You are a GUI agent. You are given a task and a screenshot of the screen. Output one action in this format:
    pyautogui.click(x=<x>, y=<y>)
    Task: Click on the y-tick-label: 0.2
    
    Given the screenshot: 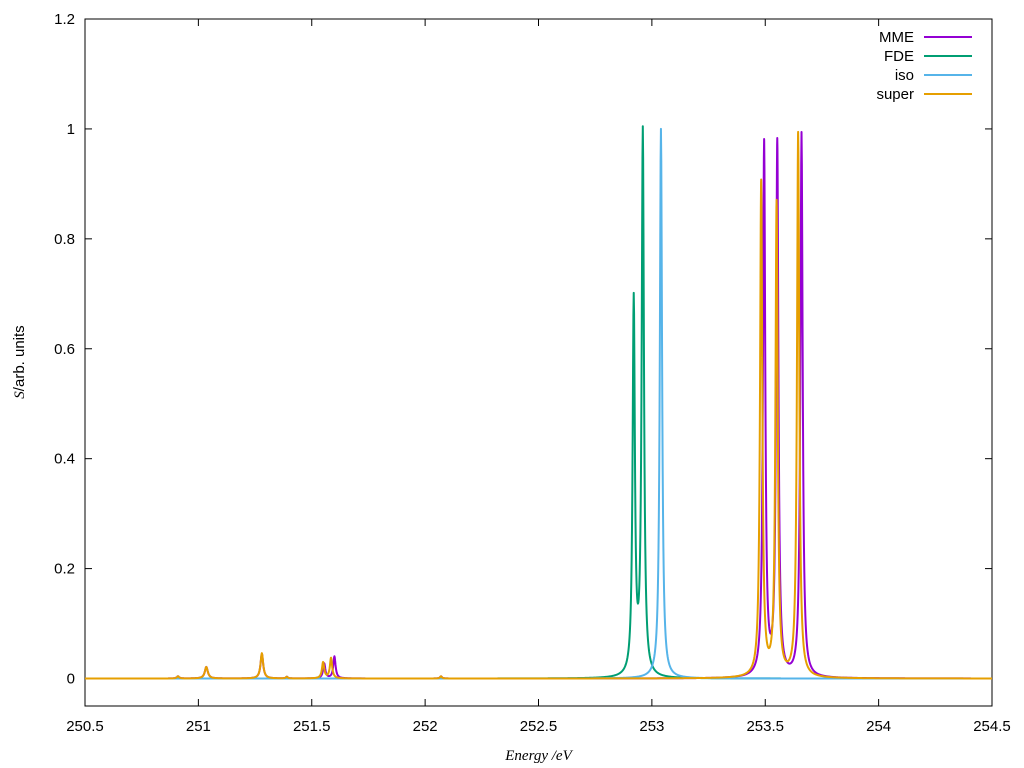 What is the action you would take?
    pyautogui.click(x=64, y=569)
    